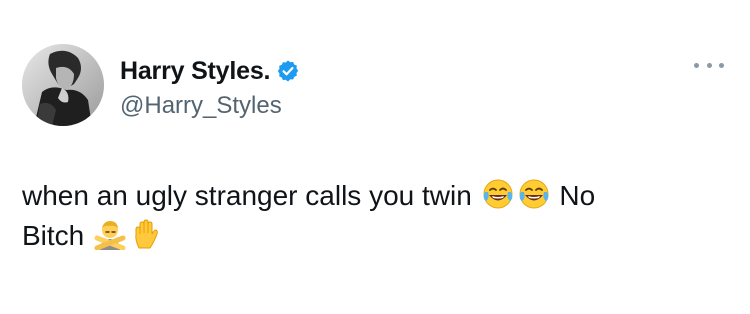  I want to click on avatar, so click(63, 85).